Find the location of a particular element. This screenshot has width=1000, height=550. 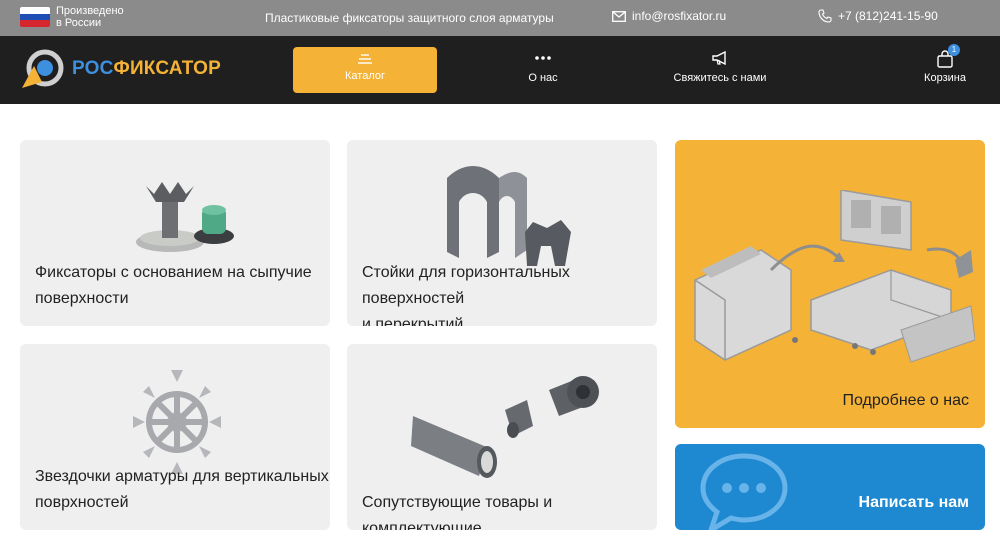

email-link: info@rosfixator.ru is located at coordinates (669, 16).